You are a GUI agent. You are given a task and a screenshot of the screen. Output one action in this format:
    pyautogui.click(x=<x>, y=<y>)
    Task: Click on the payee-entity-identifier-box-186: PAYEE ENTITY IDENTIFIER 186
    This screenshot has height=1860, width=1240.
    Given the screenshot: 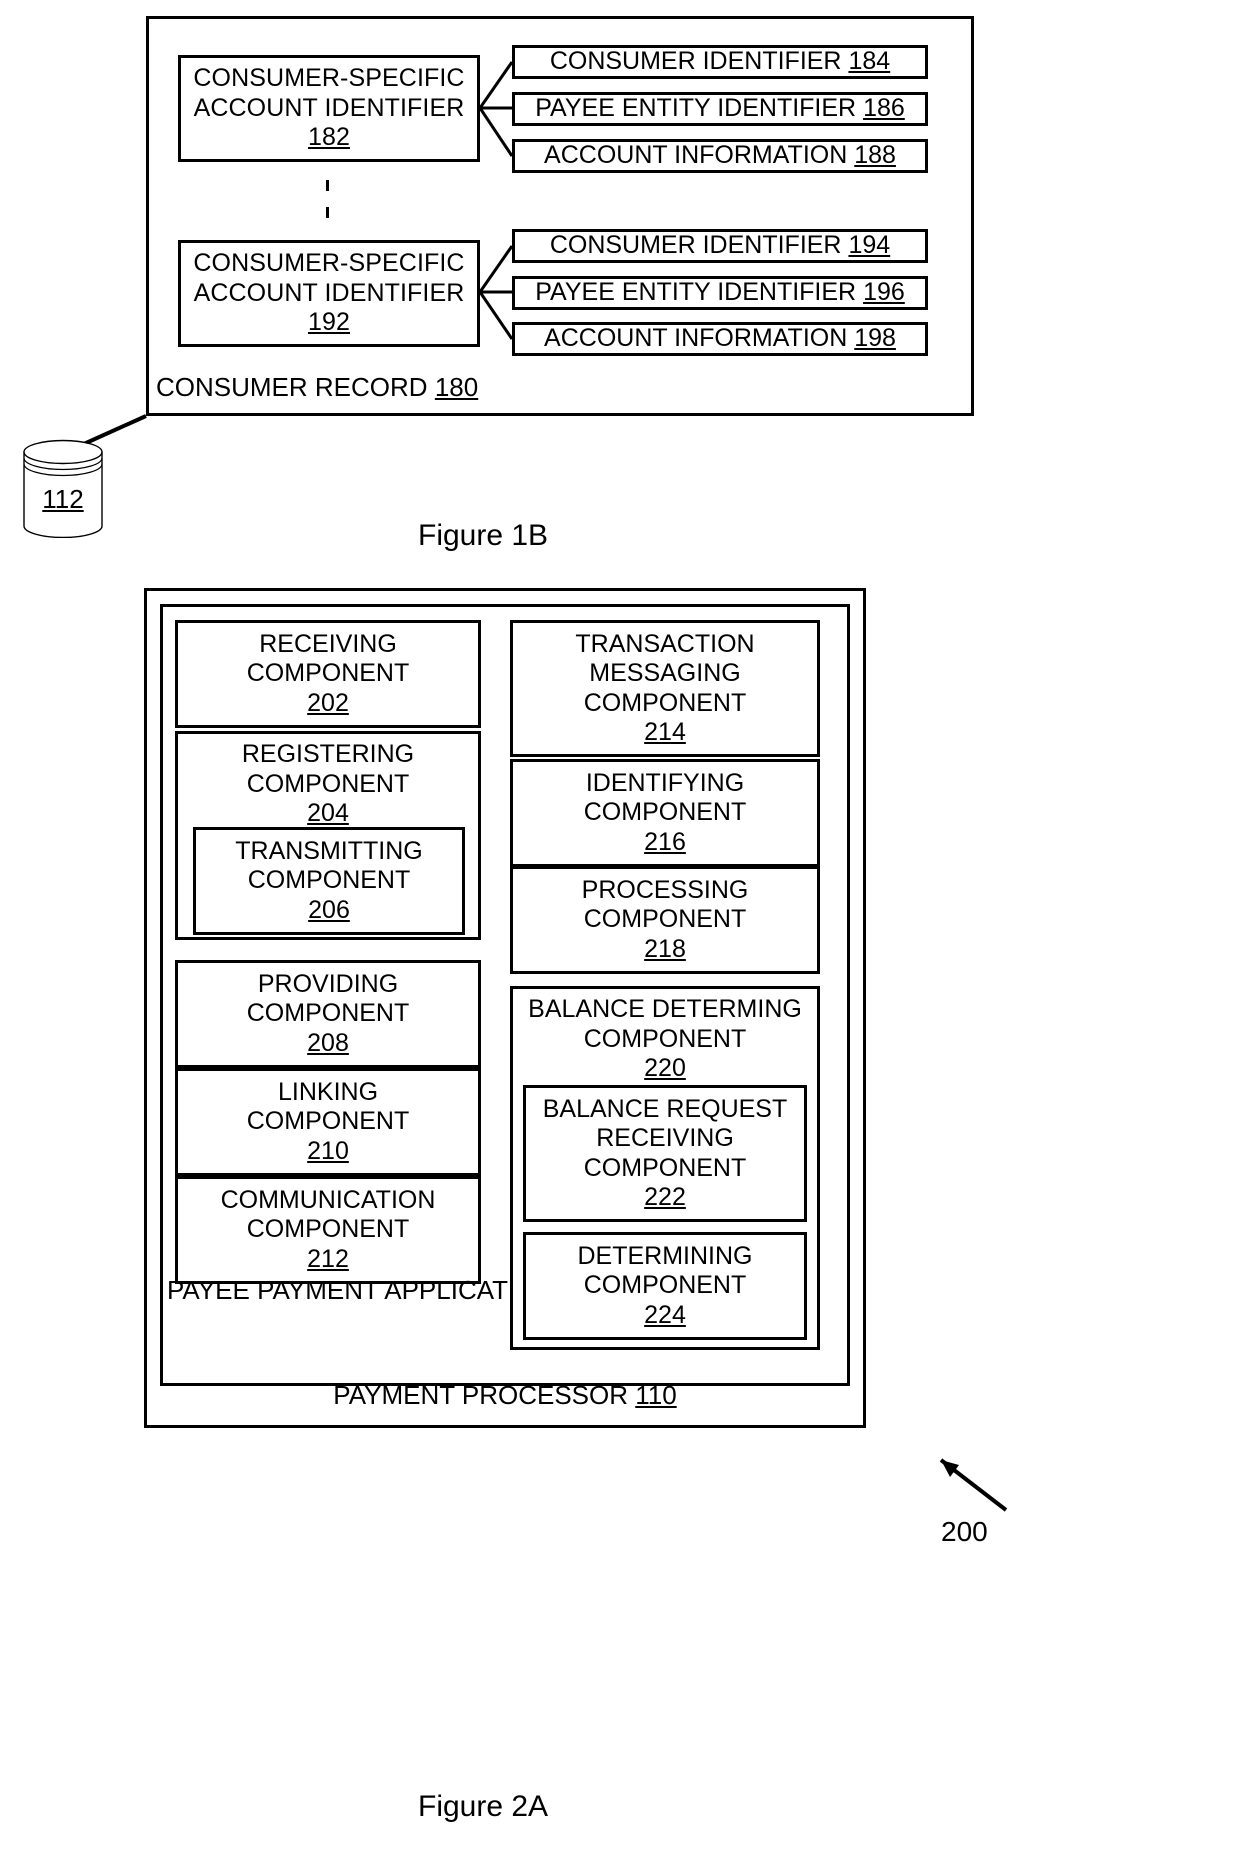 What is the action you would take?
    pyautogui.click(x=720, y=109)
    